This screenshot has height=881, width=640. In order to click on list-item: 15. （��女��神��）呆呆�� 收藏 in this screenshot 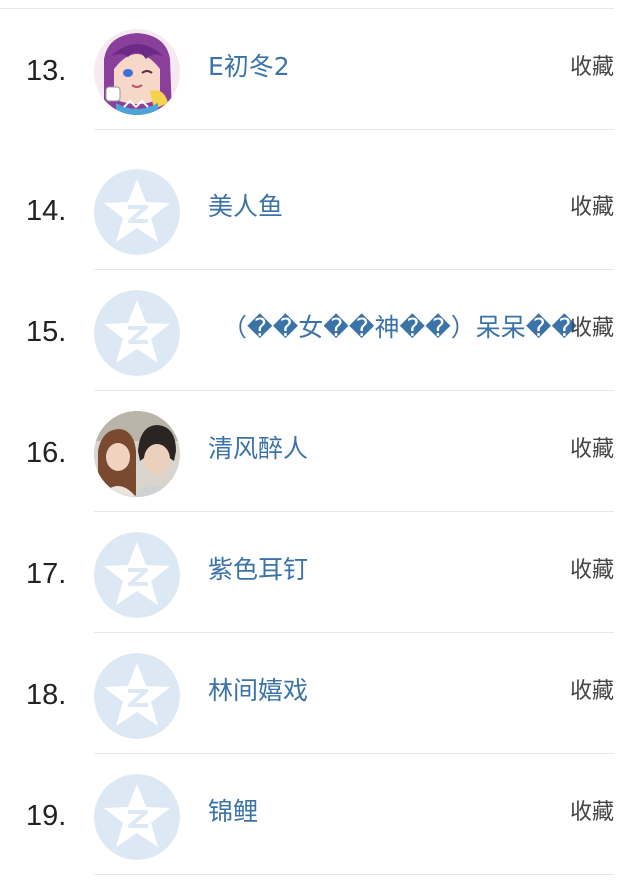, I will do `click(320, 330)`.